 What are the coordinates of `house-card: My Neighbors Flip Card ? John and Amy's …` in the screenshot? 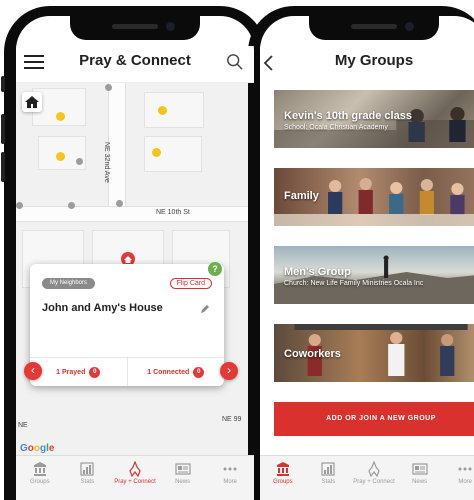 It's located at (127, 324).